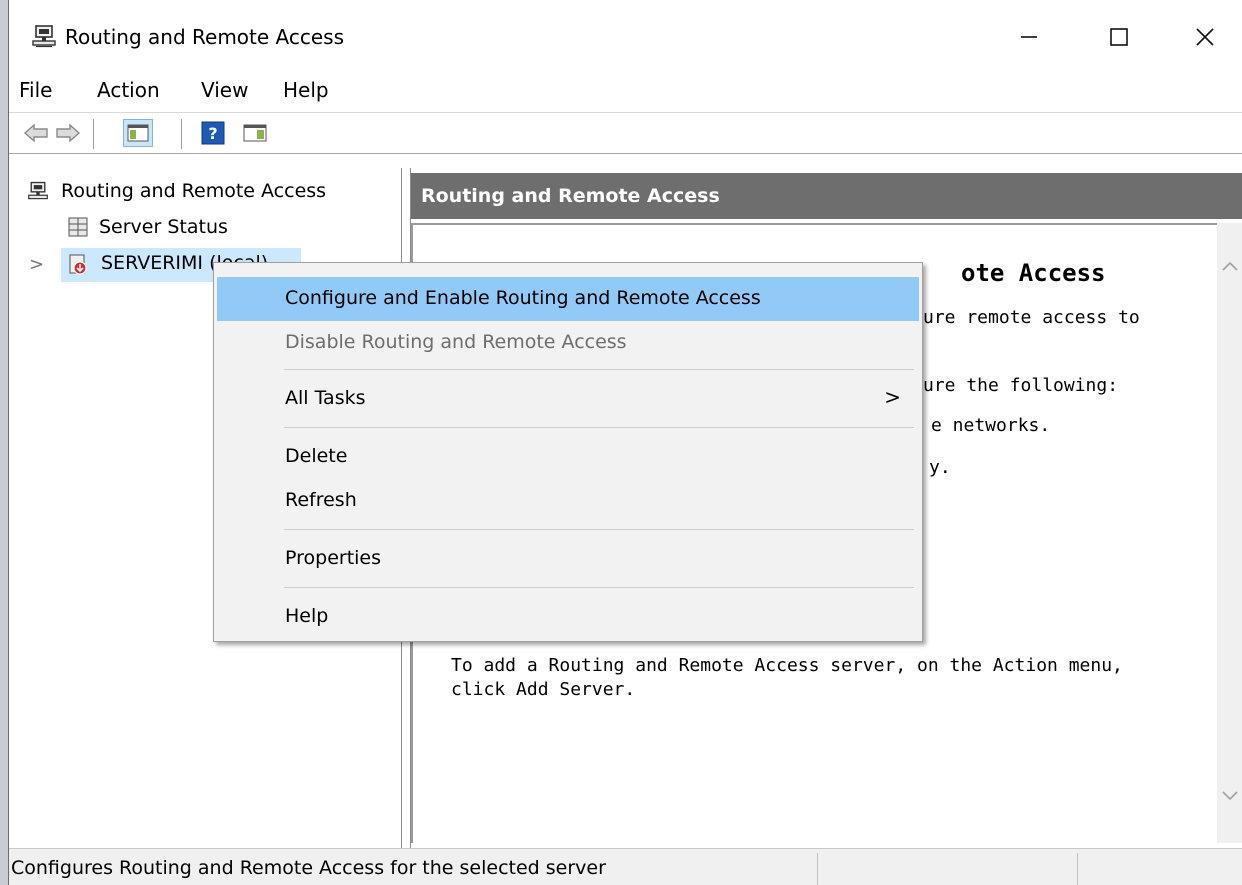 The image size is (1242, 885). Describe the element at coordinates (543, 689) in the screenshot. I see `add-server-instruction-2: click Add Server.` at that location.